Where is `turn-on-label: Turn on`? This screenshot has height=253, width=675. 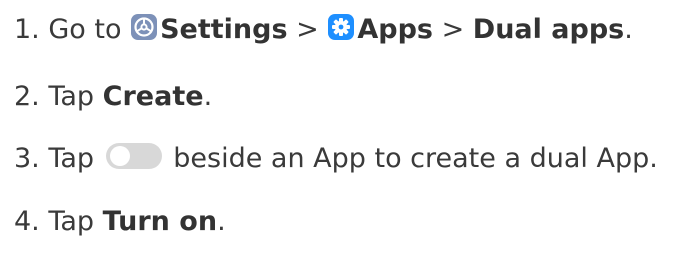 turn-on-label: Turn on is located at coordinates (160, 221).